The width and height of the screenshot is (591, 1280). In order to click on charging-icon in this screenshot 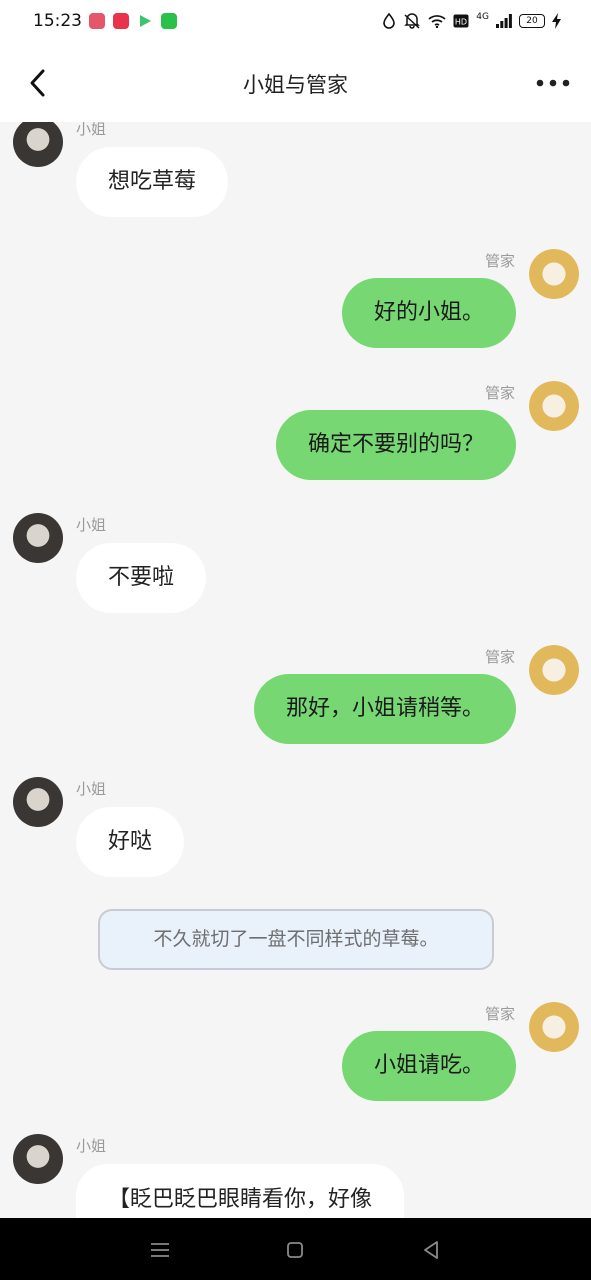, I will do `click(556, 21)`.